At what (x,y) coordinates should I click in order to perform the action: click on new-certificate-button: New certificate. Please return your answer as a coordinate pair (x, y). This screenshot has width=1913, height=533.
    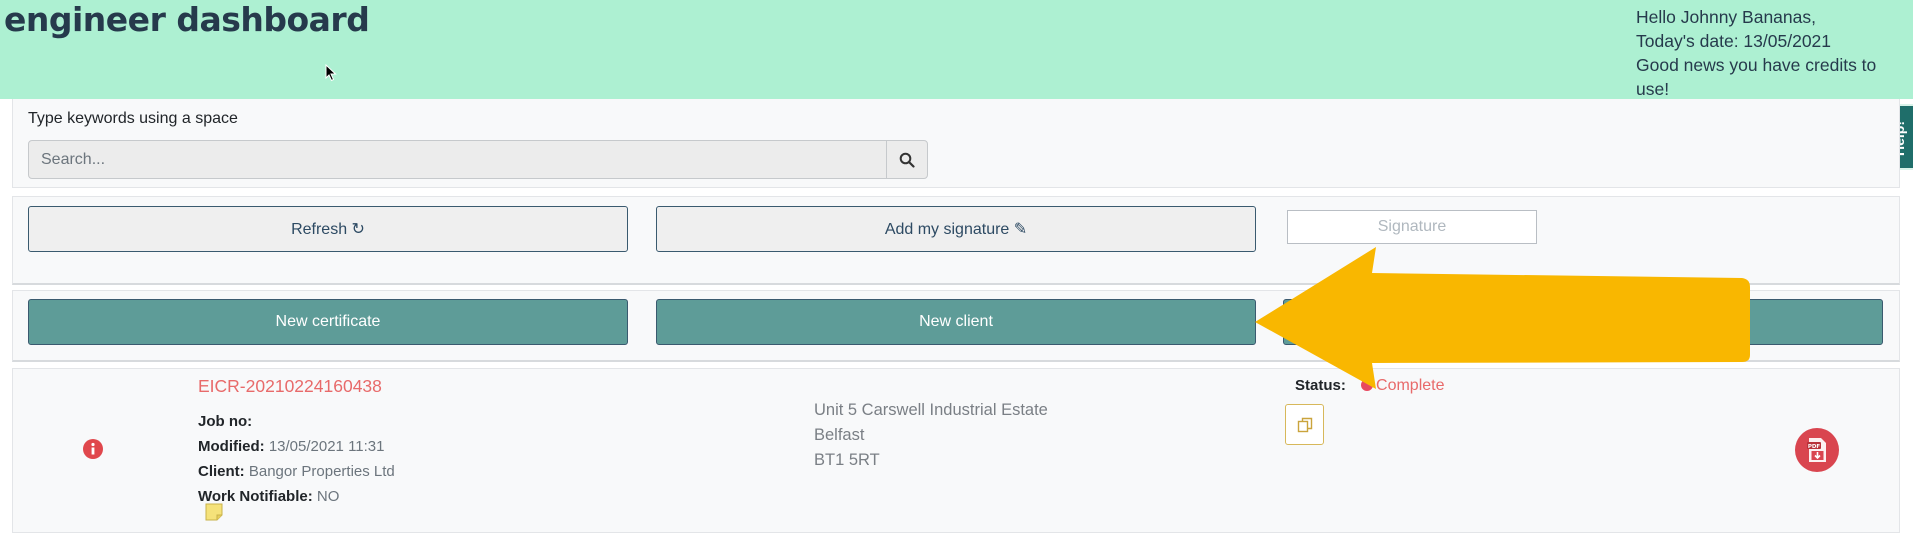
    Looking at the image, I should click on (328, 322).